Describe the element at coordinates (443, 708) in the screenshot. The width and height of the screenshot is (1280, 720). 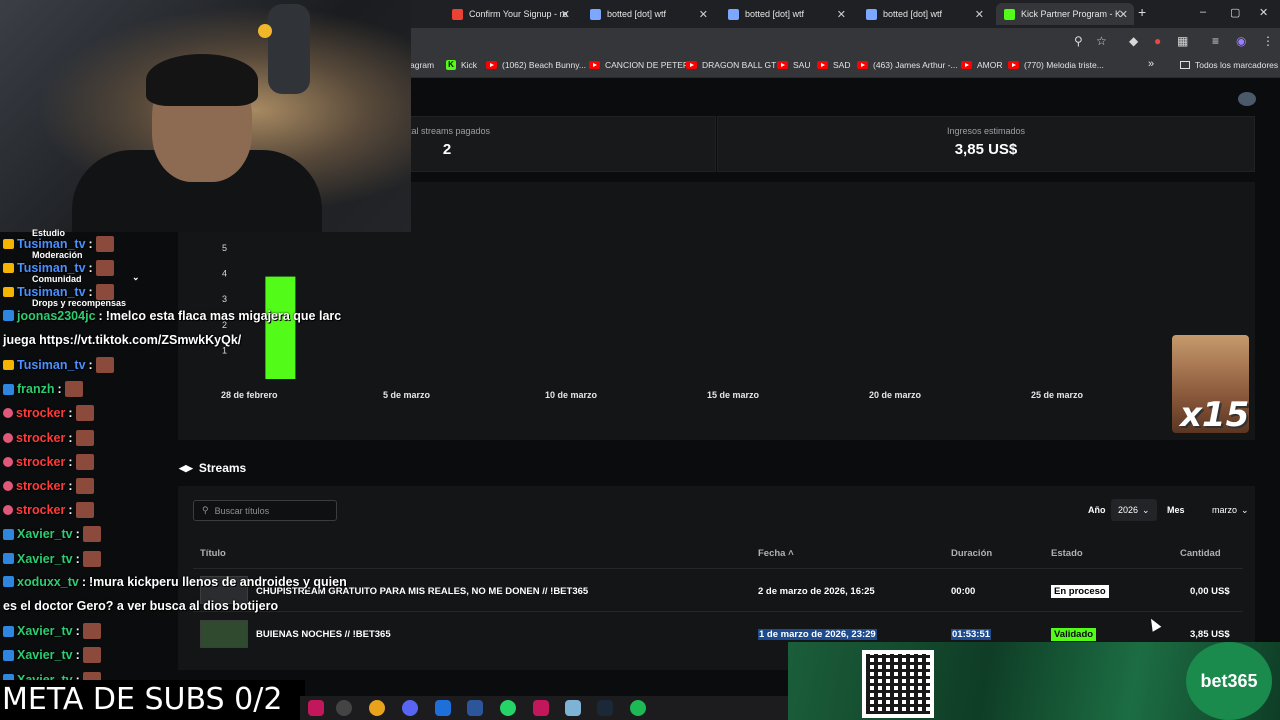
I see `calculator-icon` at that location.